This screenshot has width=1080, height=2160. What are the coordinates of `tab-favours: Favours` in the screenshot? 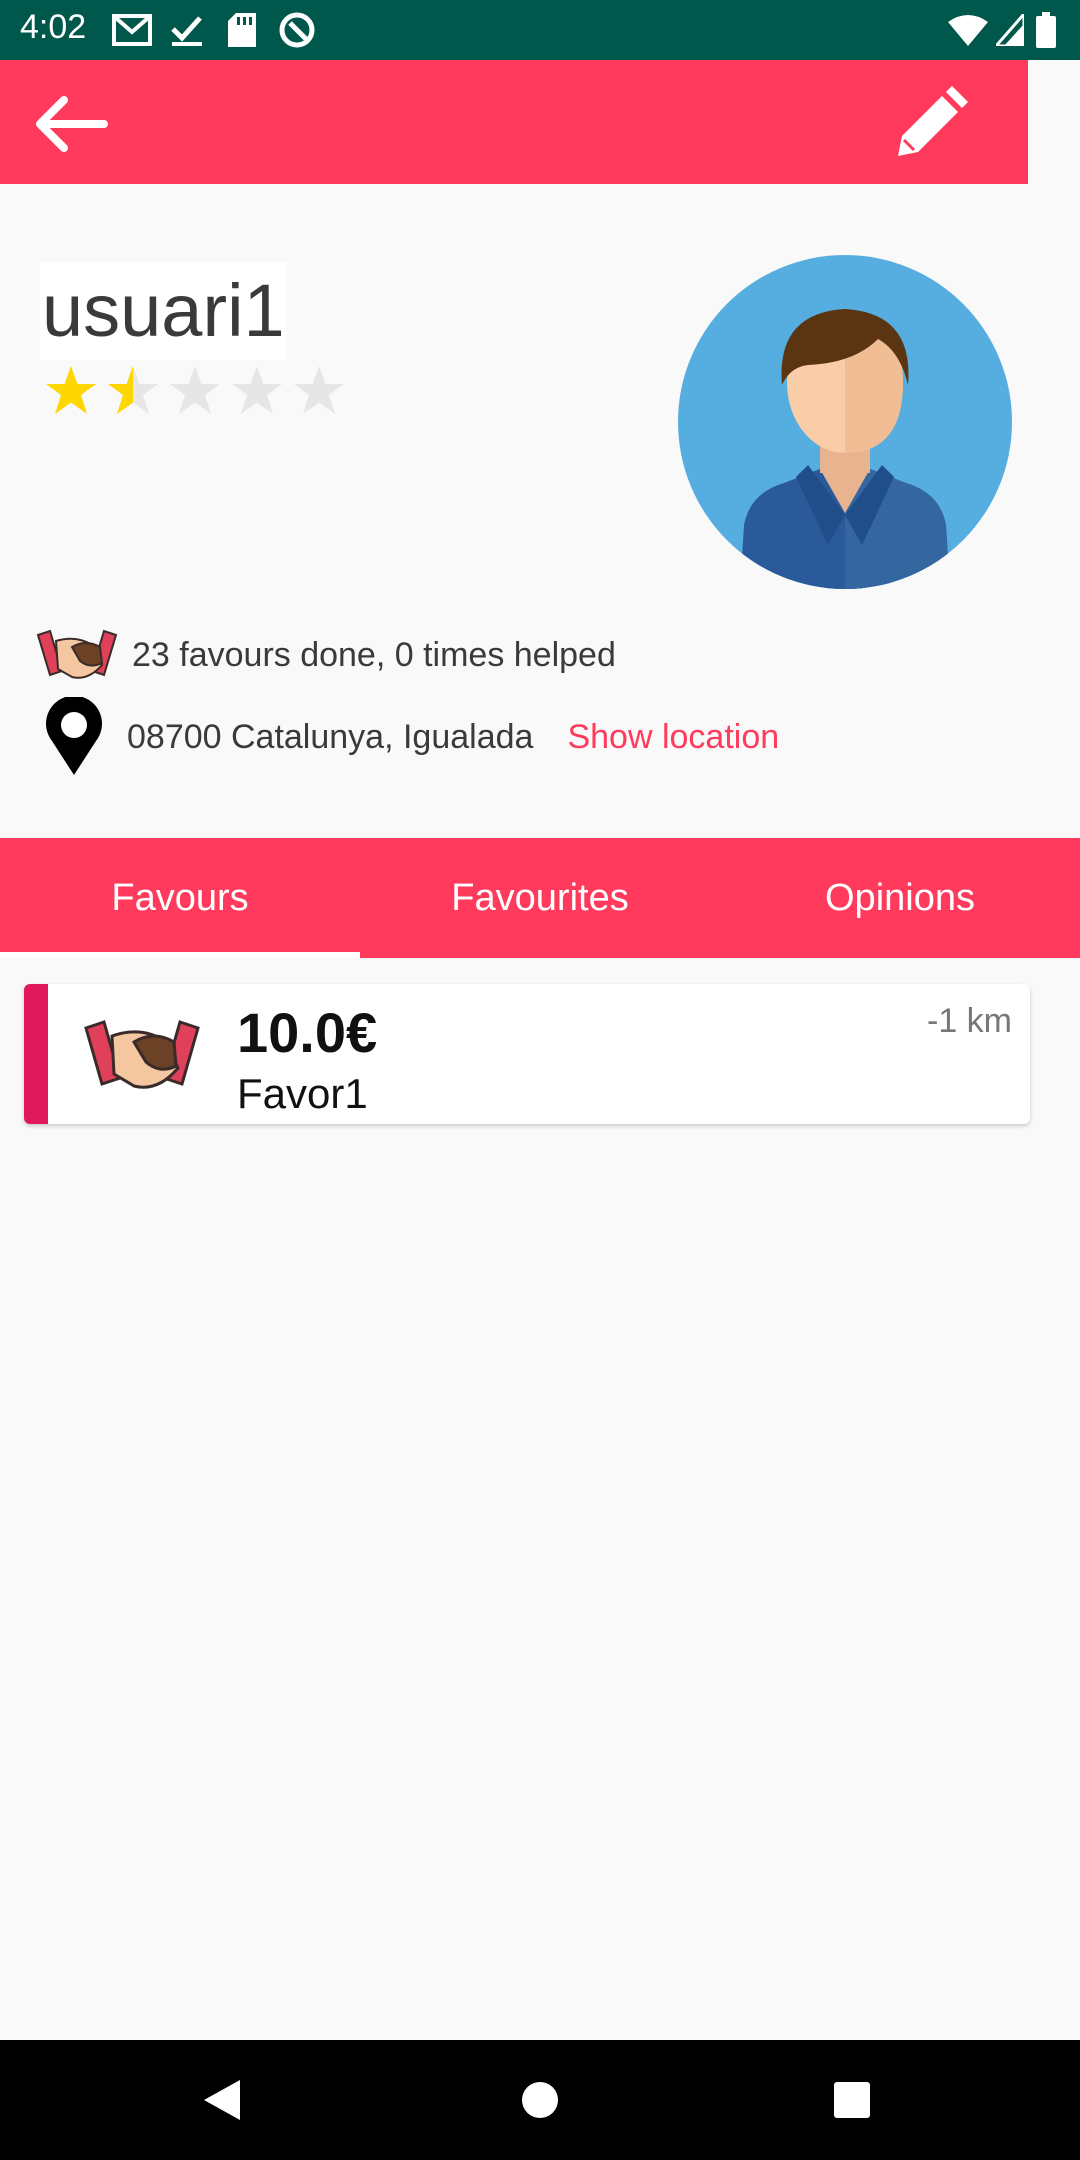 It's located at (180, 898).